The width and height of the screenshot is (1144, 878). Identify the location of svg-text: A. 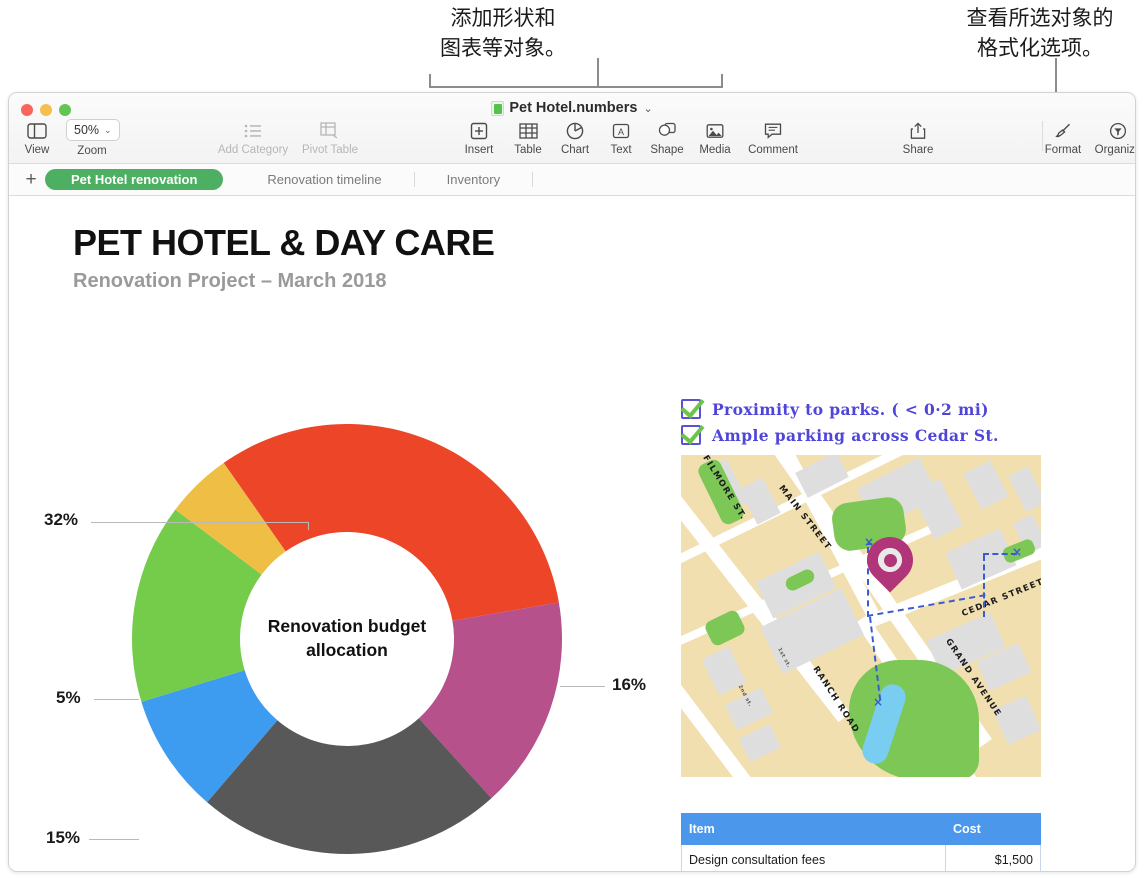
(621, 132).